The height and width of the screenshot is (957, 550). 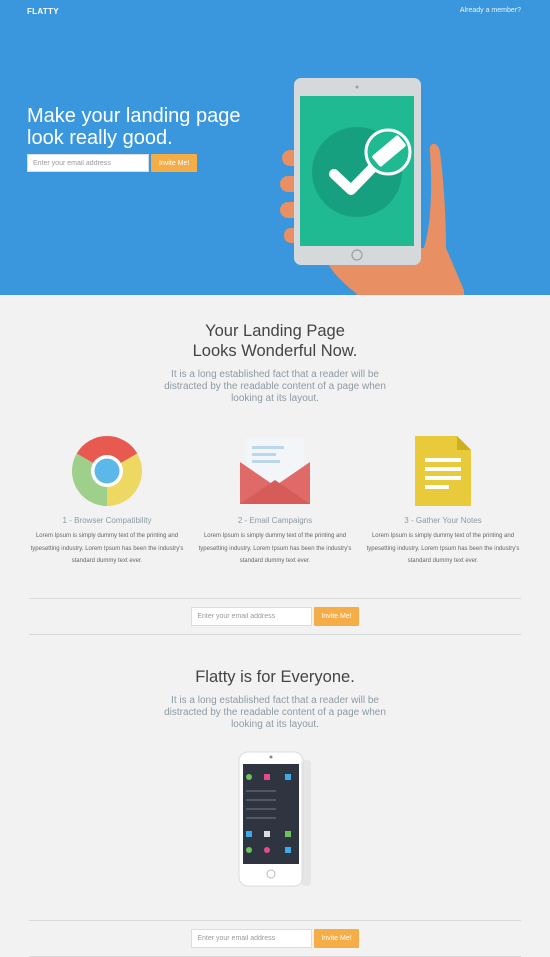 I want to click on hero-email-input, so click(x=88, y=163).